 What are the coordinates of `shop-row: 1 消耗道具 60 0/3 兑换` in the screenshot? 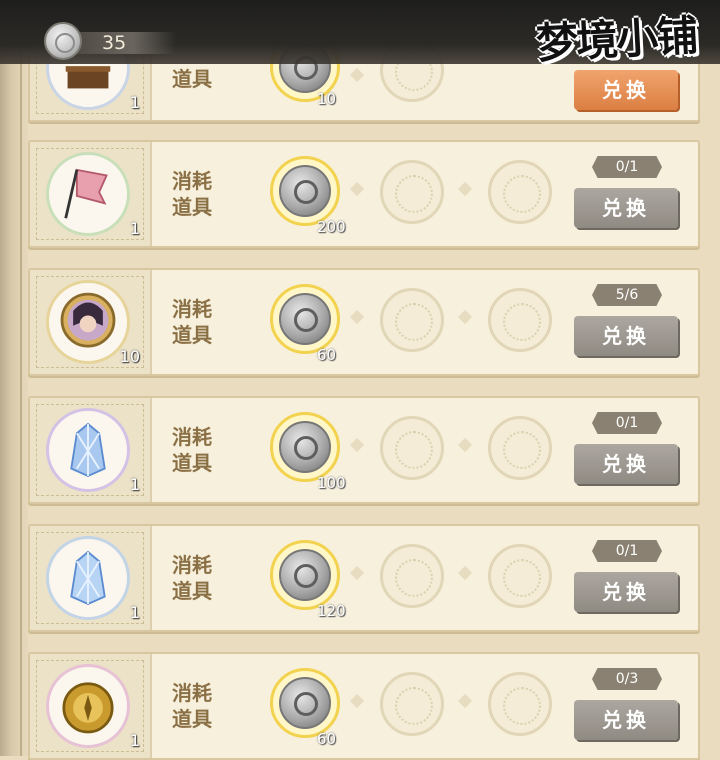 It's located at (364, 706).